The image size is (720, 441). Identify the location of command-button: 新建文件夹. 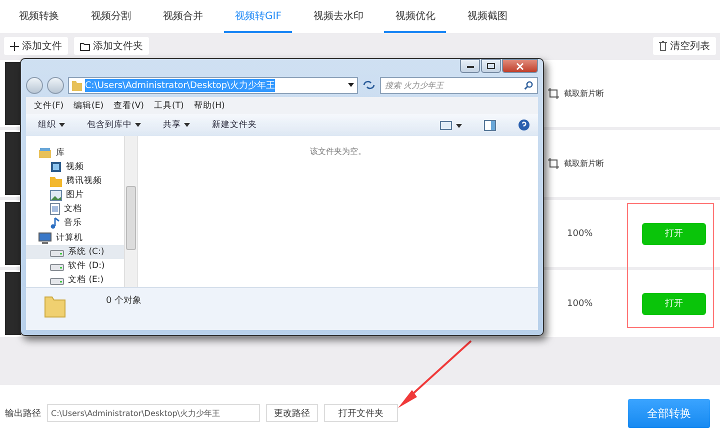
(234, 125).